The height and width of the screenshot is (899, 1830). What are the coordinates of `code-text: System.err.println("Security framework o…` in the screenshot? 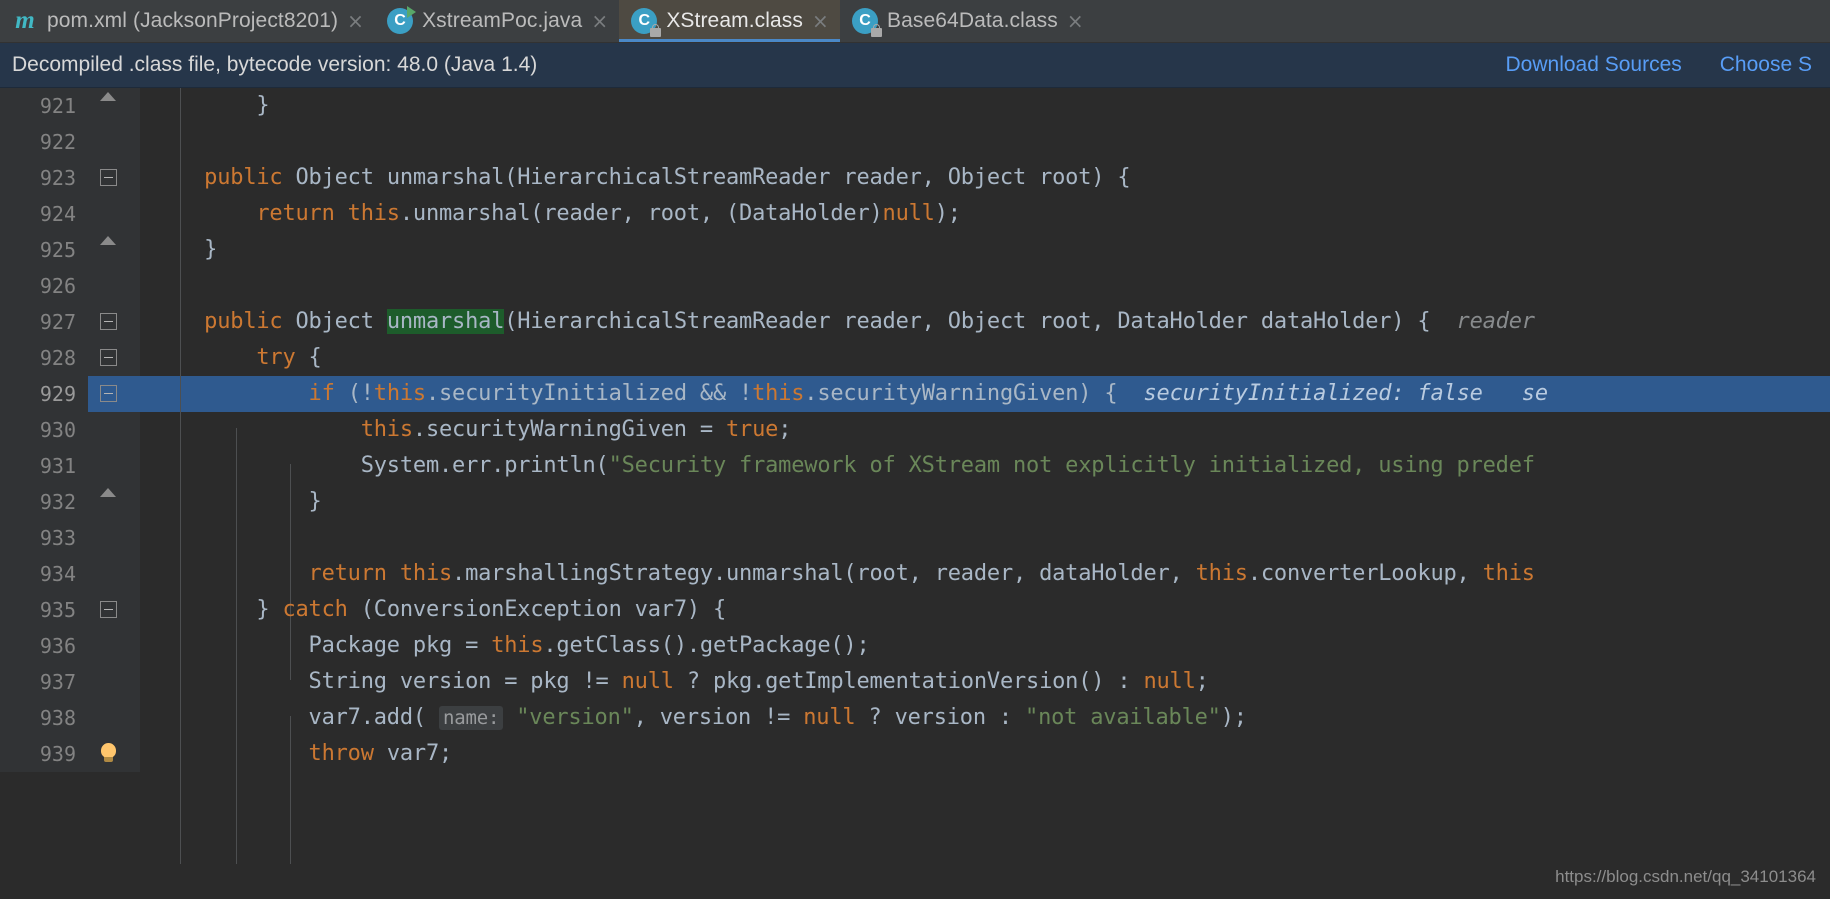 It's located at (843, 465).